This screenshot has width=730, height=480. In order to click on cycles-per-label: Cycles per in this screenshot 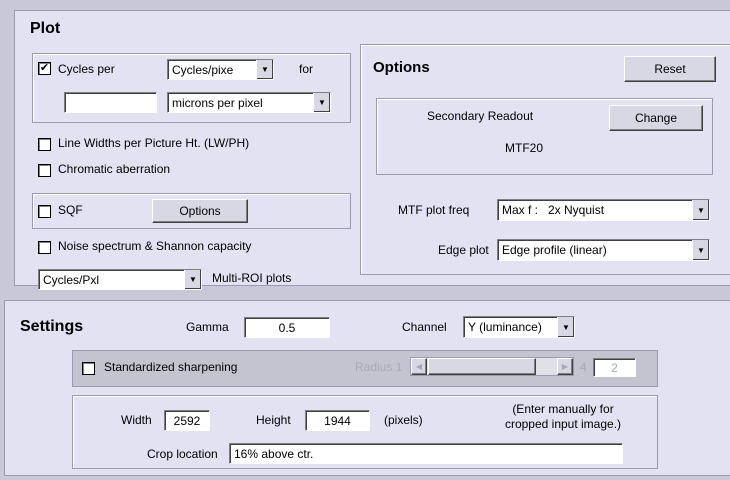, I will do `click(86, 69)`.